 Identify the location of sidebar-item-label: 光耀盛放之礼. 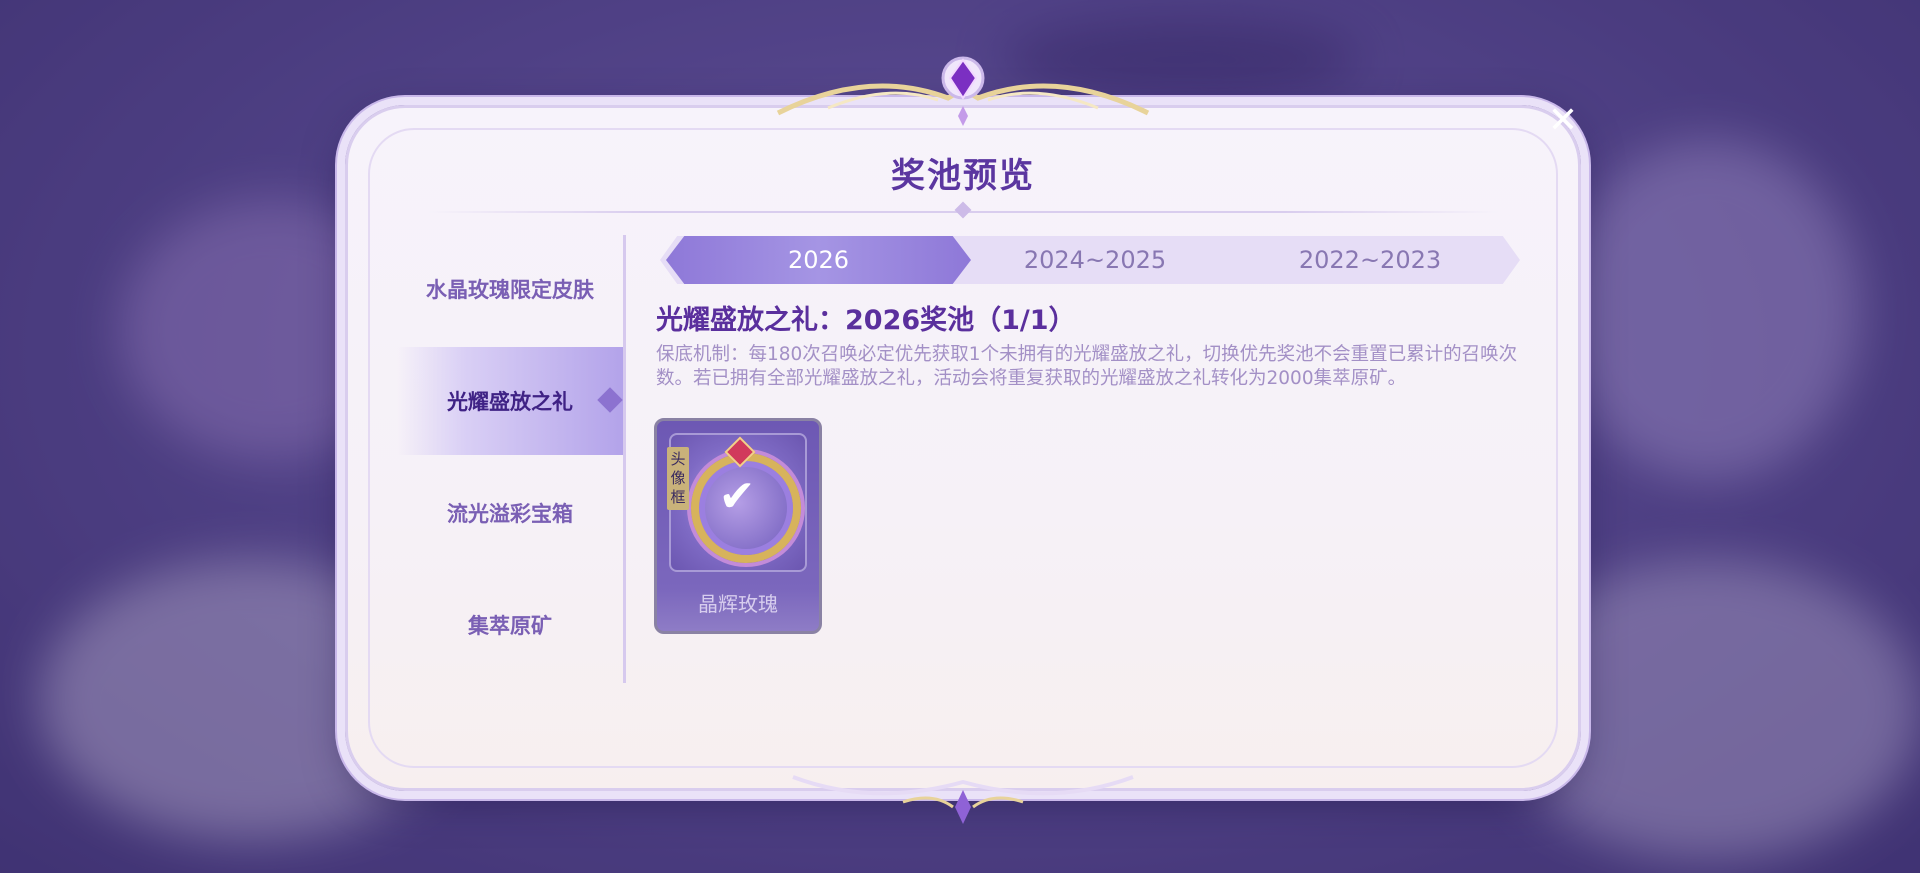
(510, 402).